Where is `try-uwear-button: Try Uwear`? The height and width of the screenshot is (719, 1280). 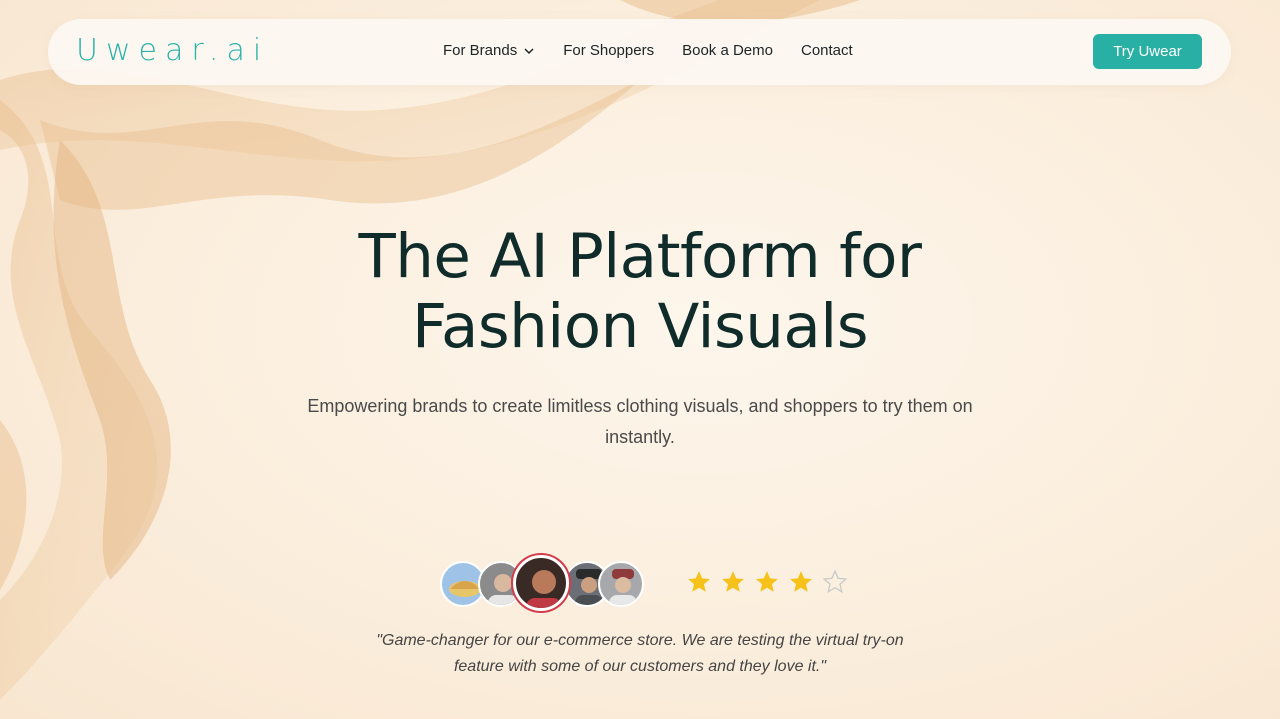 try-uwear-button: Try Uwear is located at coordinates (1147, 51).